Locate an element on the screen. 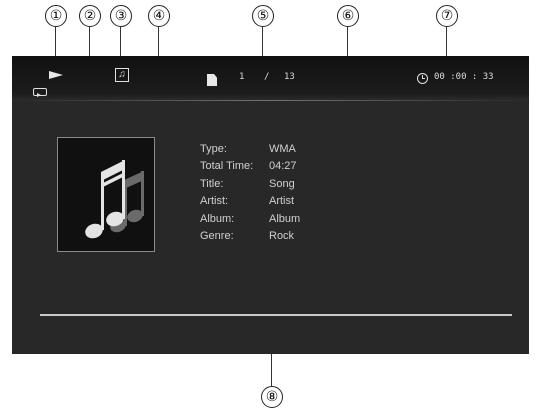 Image resolution: width=541 pixels, height=412 pixels. info-value: Artist is located at coordinates (282, 201).